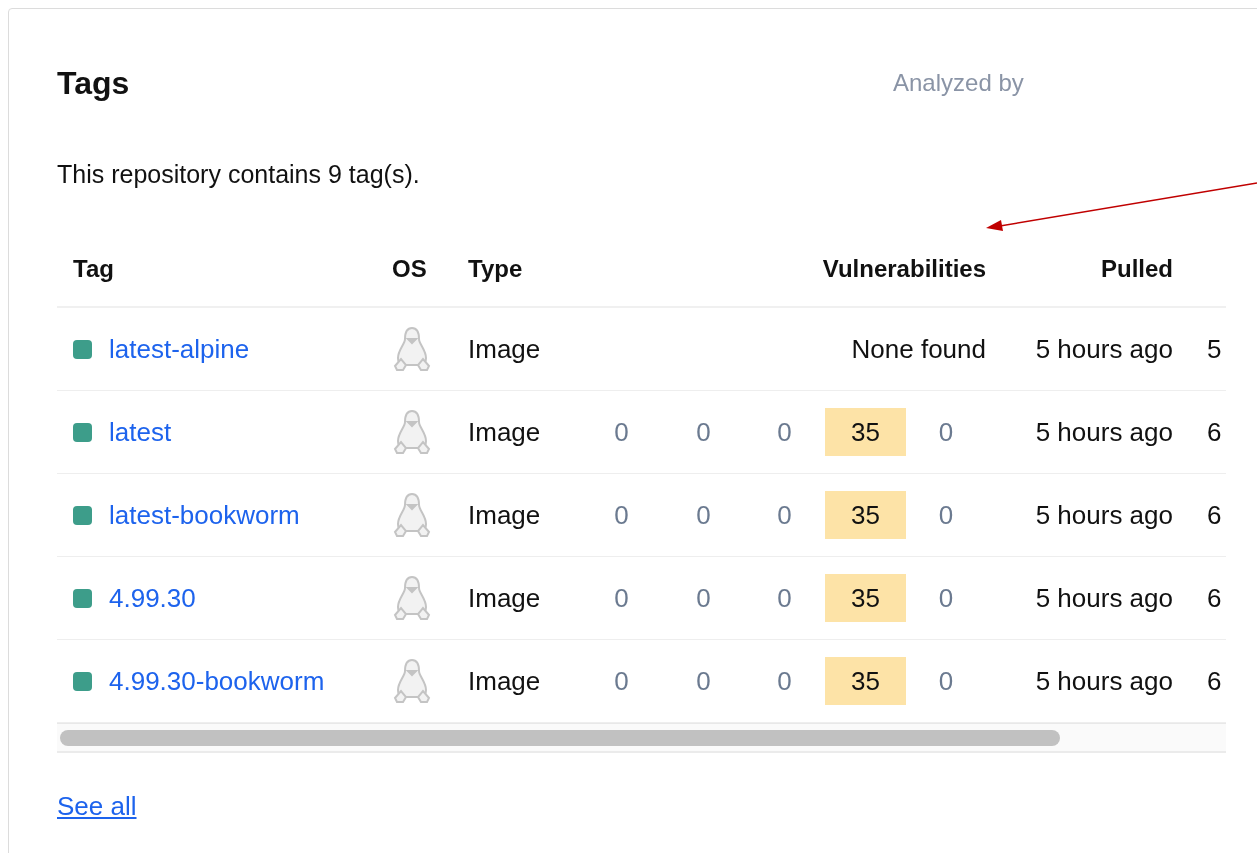 The height and width of the screenshot is (853, 1257). Describe the element at coordinates (217, 681) in the screenshot. I see `tag-link: 4.99.30-bookworm` at that location.